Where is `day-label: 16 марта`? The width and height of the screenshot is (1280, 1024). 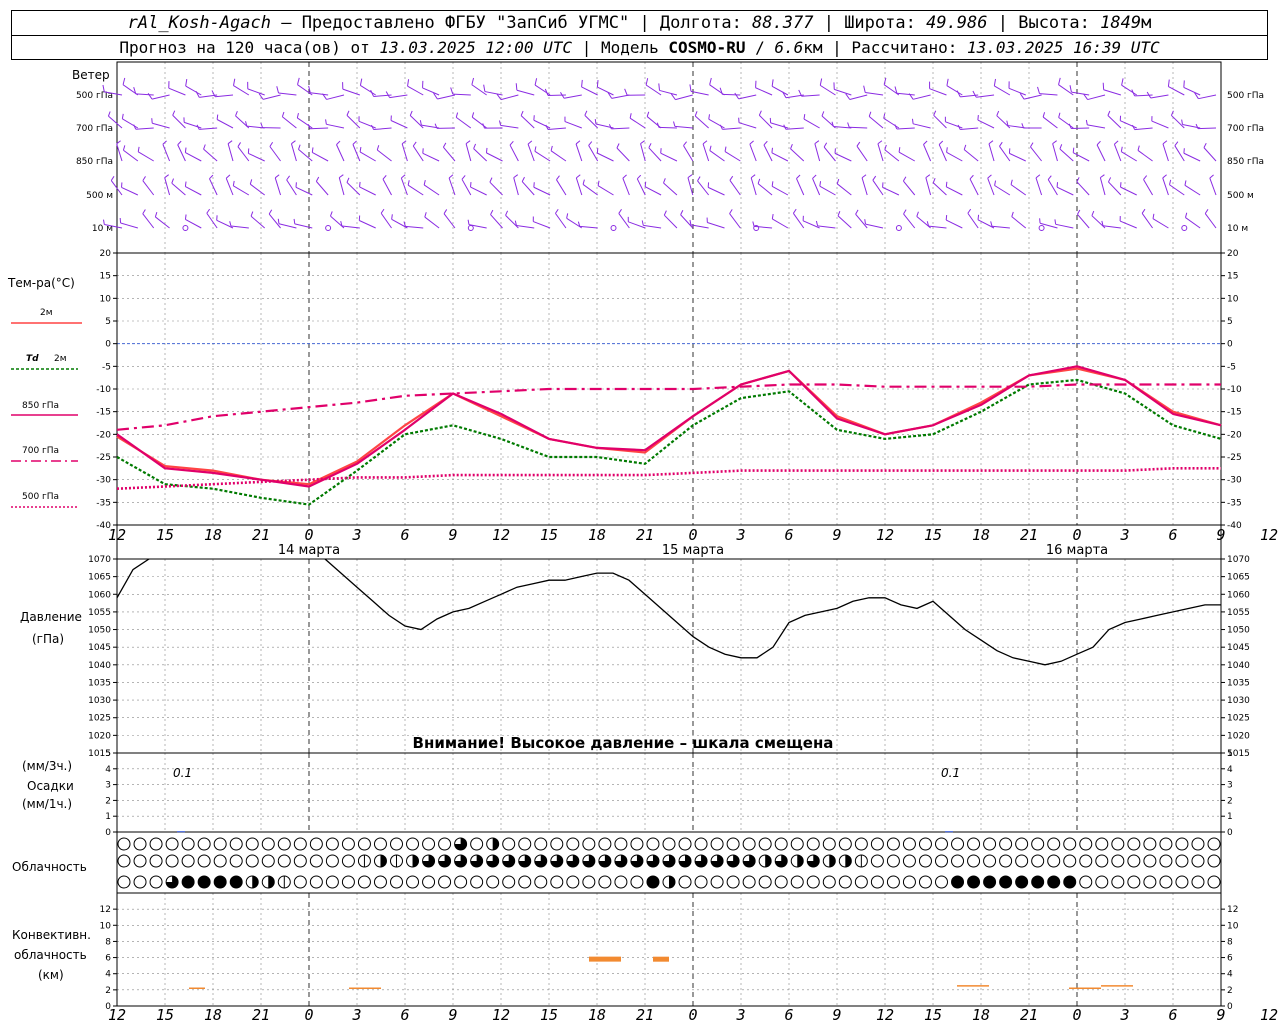 day-label: 16 марта is located at coordinates (1077, 550).